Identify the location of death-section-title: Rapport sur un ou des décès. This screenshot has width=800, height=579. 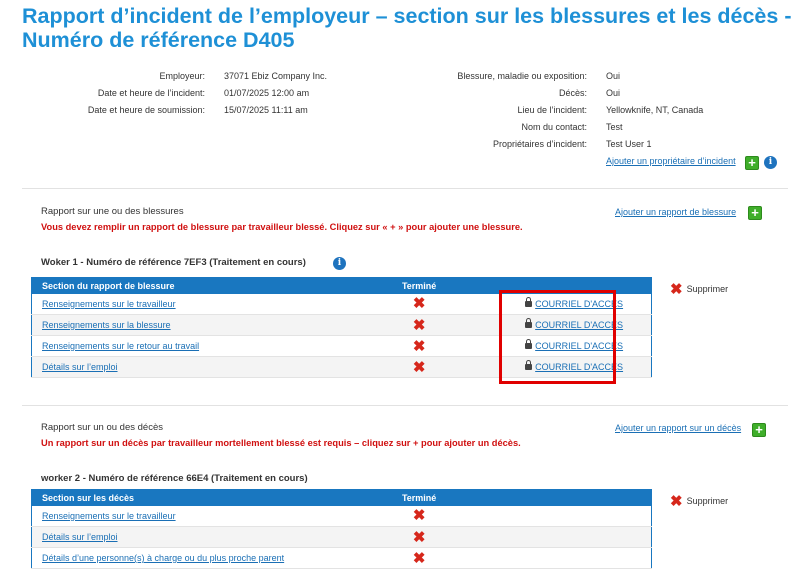
(102, 427).